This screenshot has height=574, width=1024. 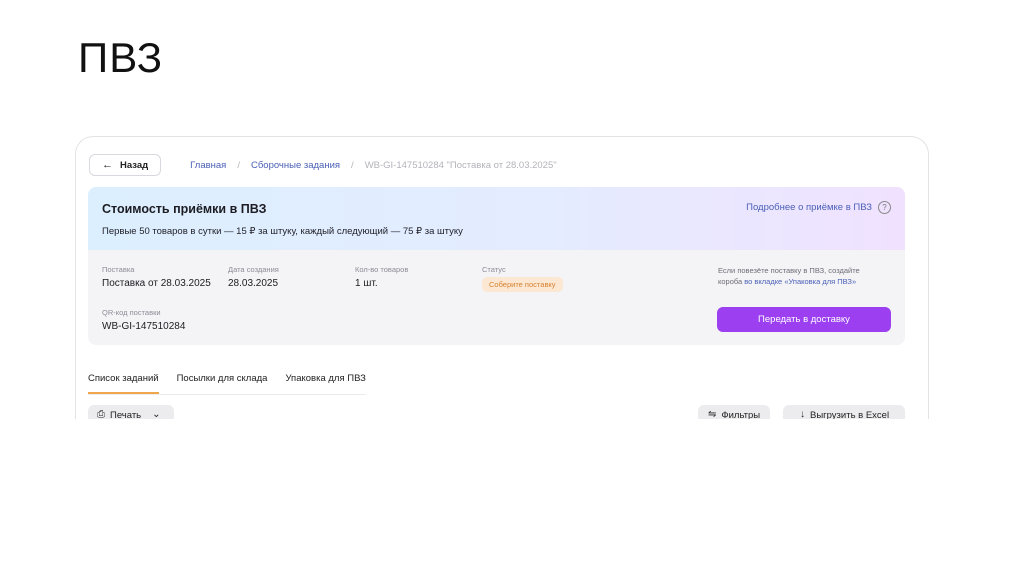 I want to click on created-label: Дата создания, so click(x=253, y=269).